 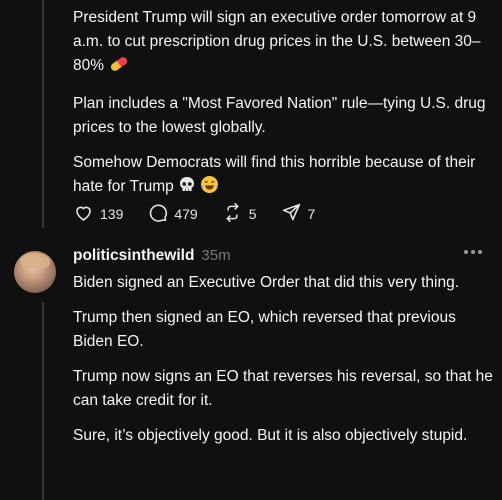 What do you see at coordinates (291, 214) in the screenshot?
I see `share-icon` at bounding box center [291, 214].